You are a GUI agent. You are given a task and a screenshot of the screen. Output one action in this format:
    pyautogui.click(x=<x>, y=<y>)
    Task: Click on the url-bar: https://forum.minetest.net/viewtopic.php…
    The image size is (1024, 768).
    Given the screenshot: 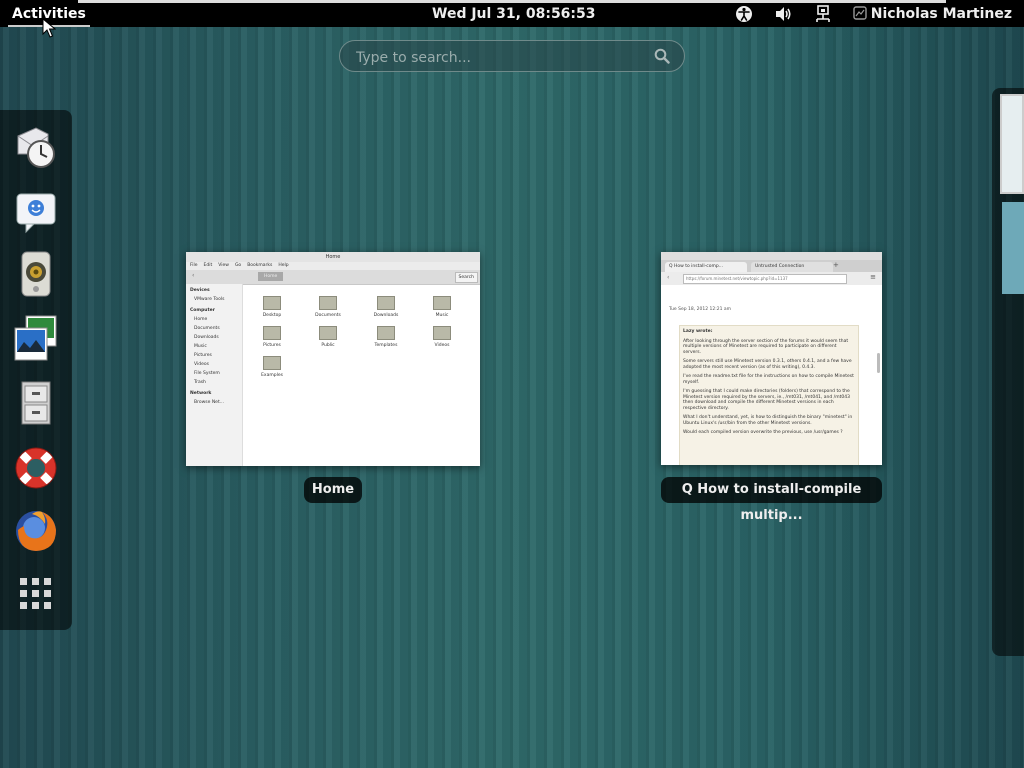 What is the action you would take?
    pyautogui.click(x=765, y=279)
    